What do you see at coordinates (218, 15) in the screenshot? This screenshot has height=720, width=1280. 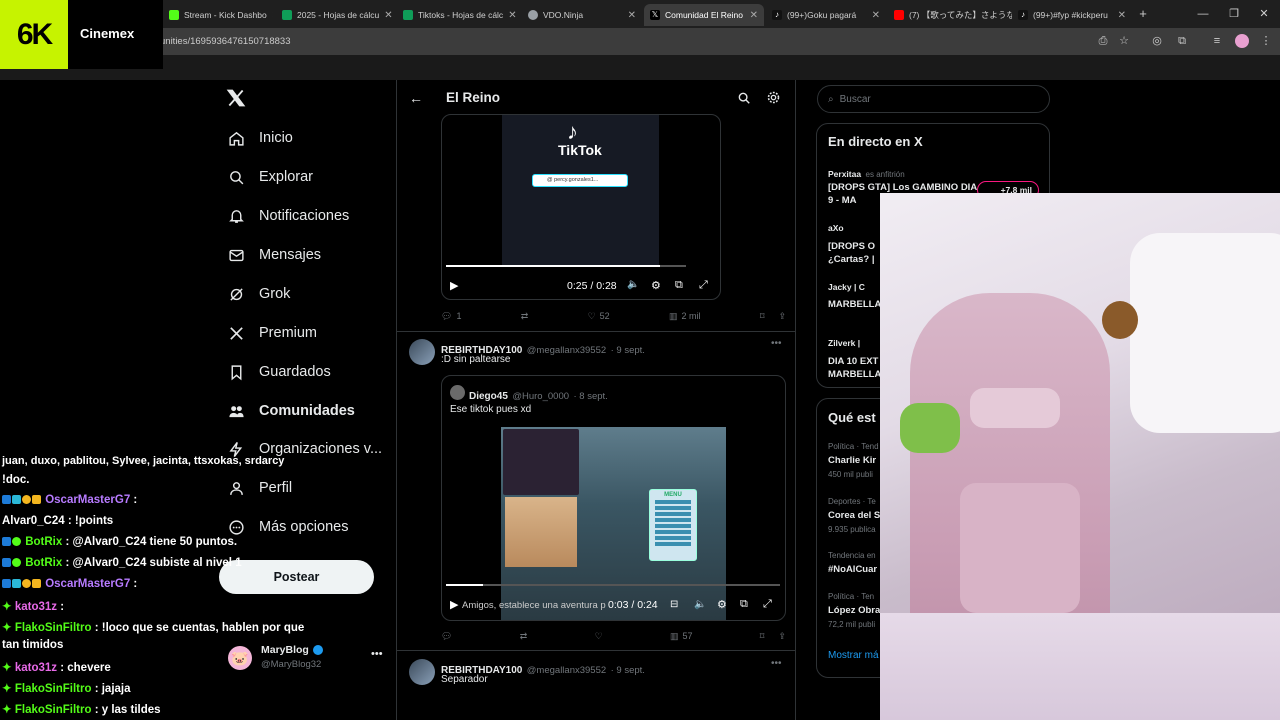 I see `browser-tab: Stream - Kick Dashbo✕` at bounding box center [218, 15].